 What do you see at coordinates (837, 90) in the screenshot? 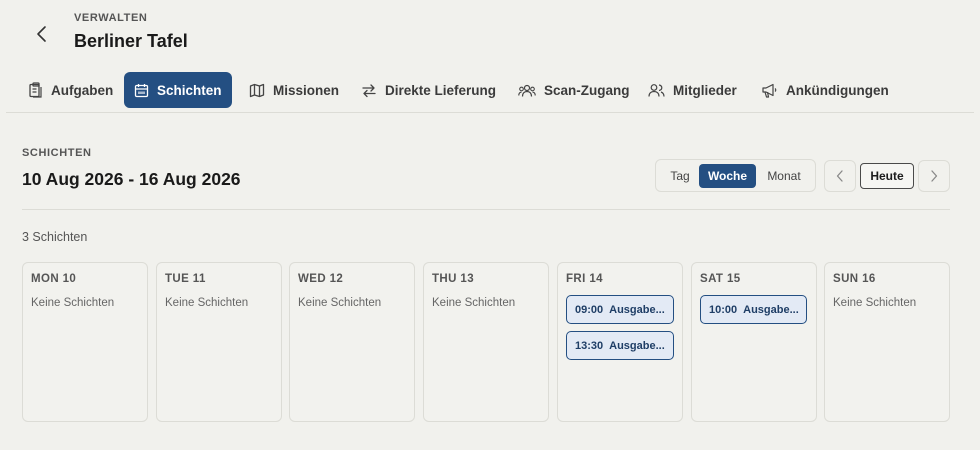
I see `tab-ankuendigungen-label: Ankündigungen` at bounding box center [837, 90].